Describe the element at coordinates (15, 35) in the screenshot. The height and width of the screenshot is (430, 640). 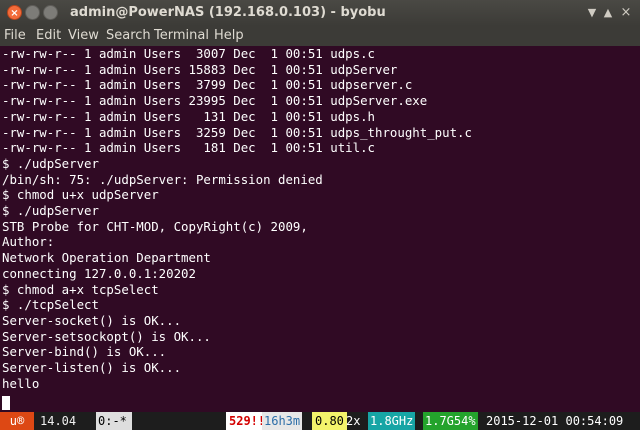
I see `menu-file: File` at that location.